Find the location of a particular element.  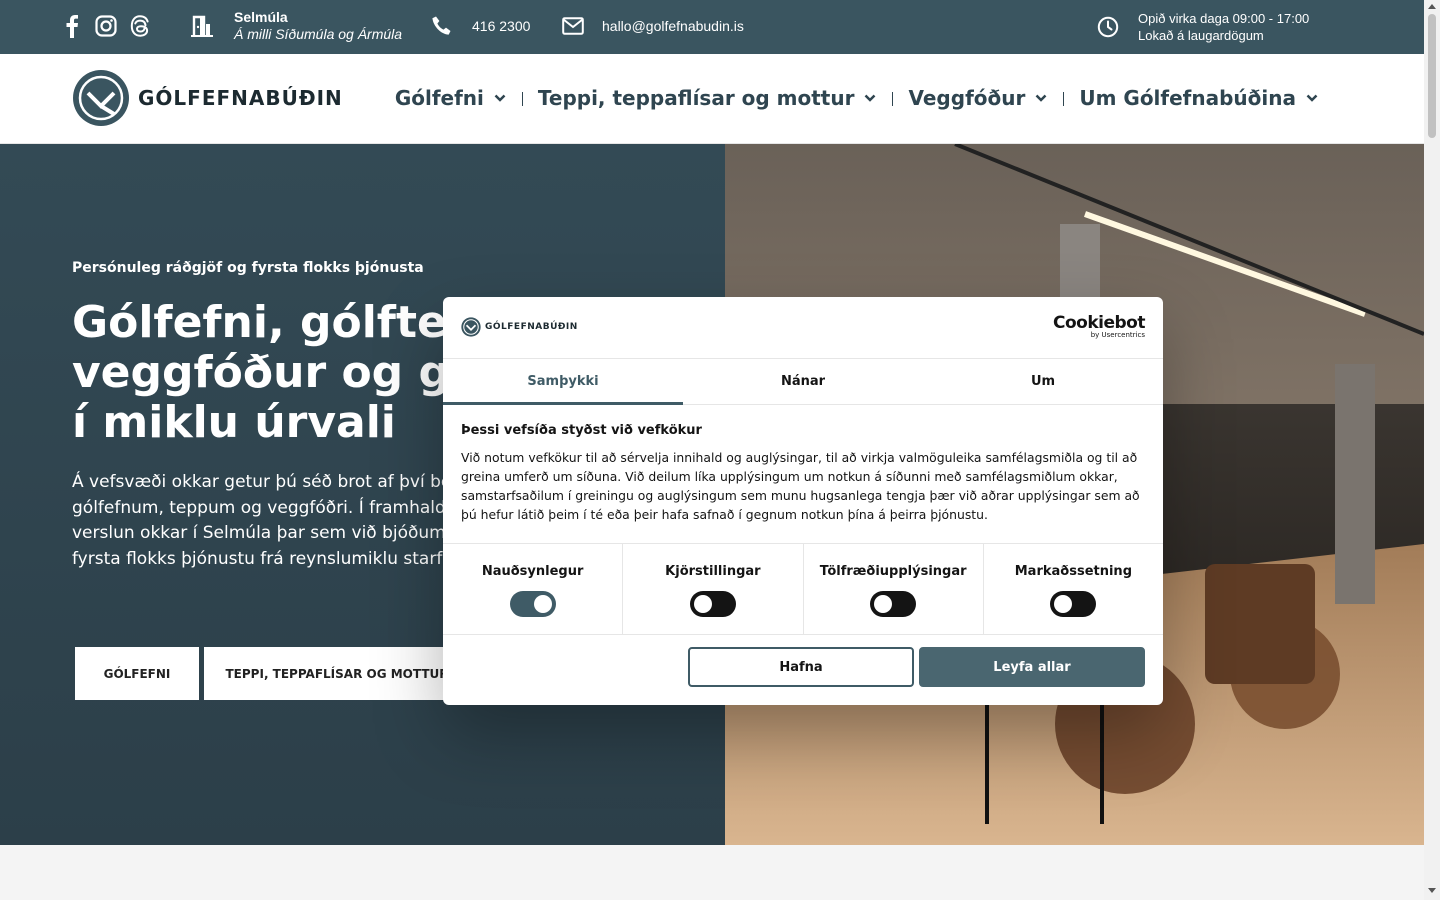

instagram-icon is located at coordinates (106, 26).